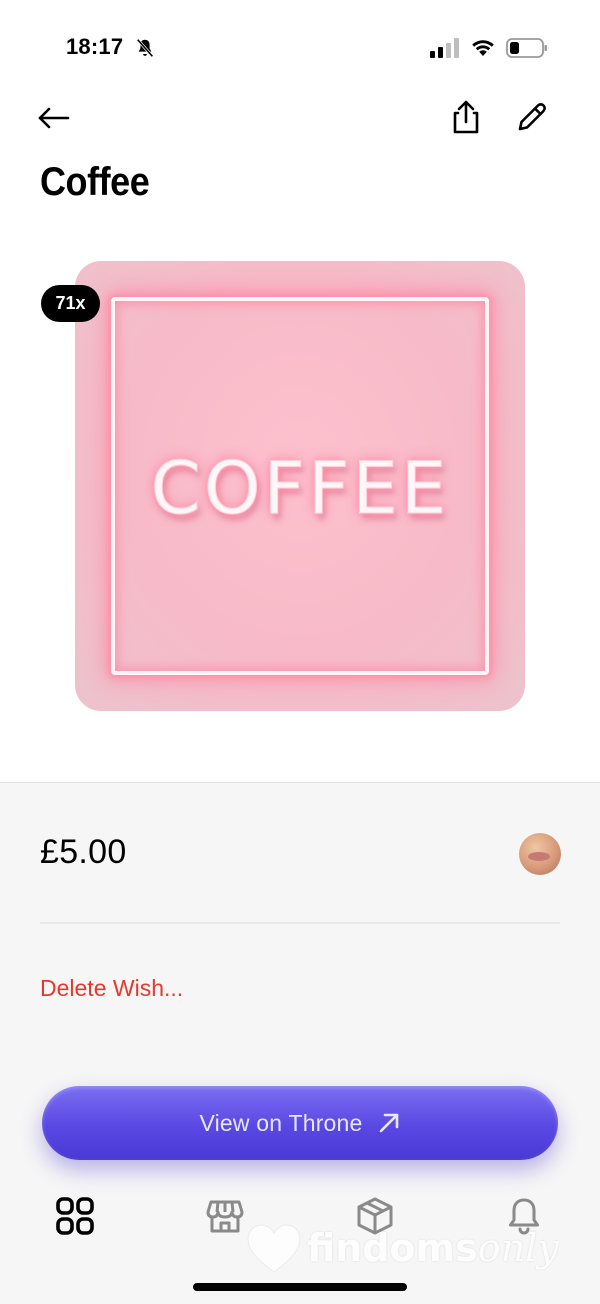 The width and height of the screenshot is (600, 1304). What do you see at coordinates (444, 48) in the screenshot?
I see `signal-icon` at bounding box center [444, 48].